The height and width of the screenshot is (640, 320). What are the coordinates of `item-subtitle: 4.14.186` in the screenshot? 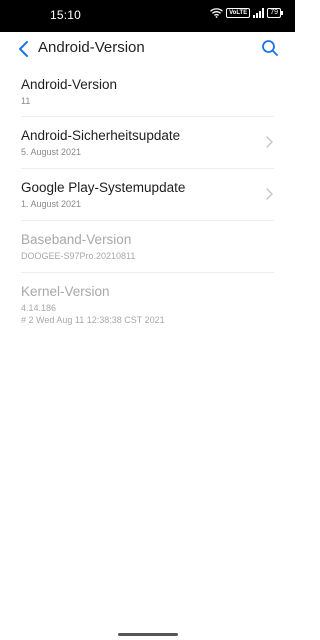 It's located at (39, 308).